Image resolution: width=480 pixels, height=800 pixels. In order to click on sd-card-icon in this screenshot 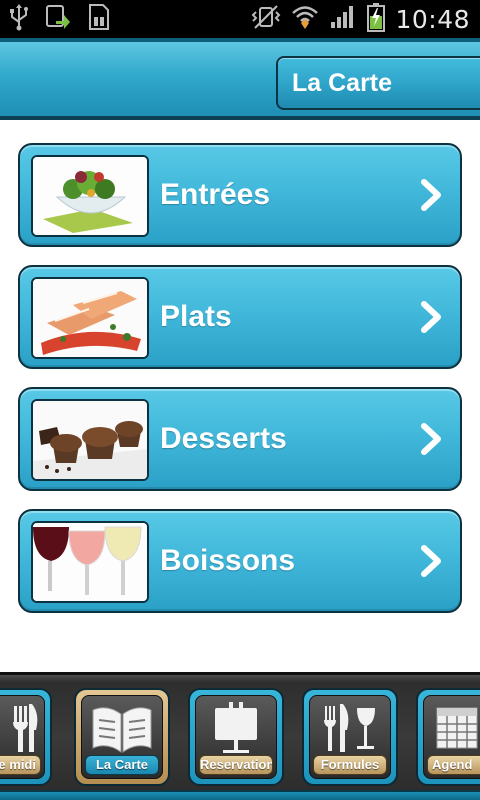, I will do `click(98, 19)`.